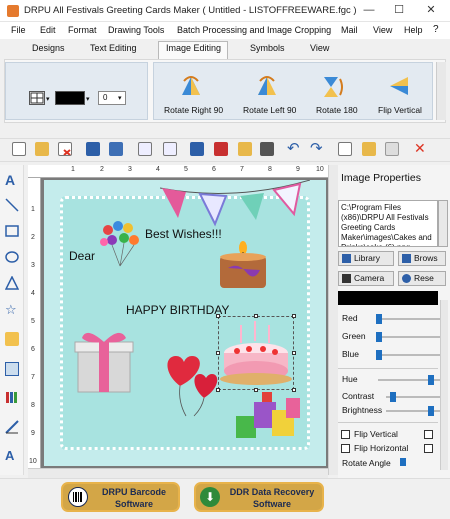 Image resolution: width=450 pixels, height=519 pixels. Describe the element at coordinates (145, 149) in the screenshot. I see `copy-page-icon` at that location.